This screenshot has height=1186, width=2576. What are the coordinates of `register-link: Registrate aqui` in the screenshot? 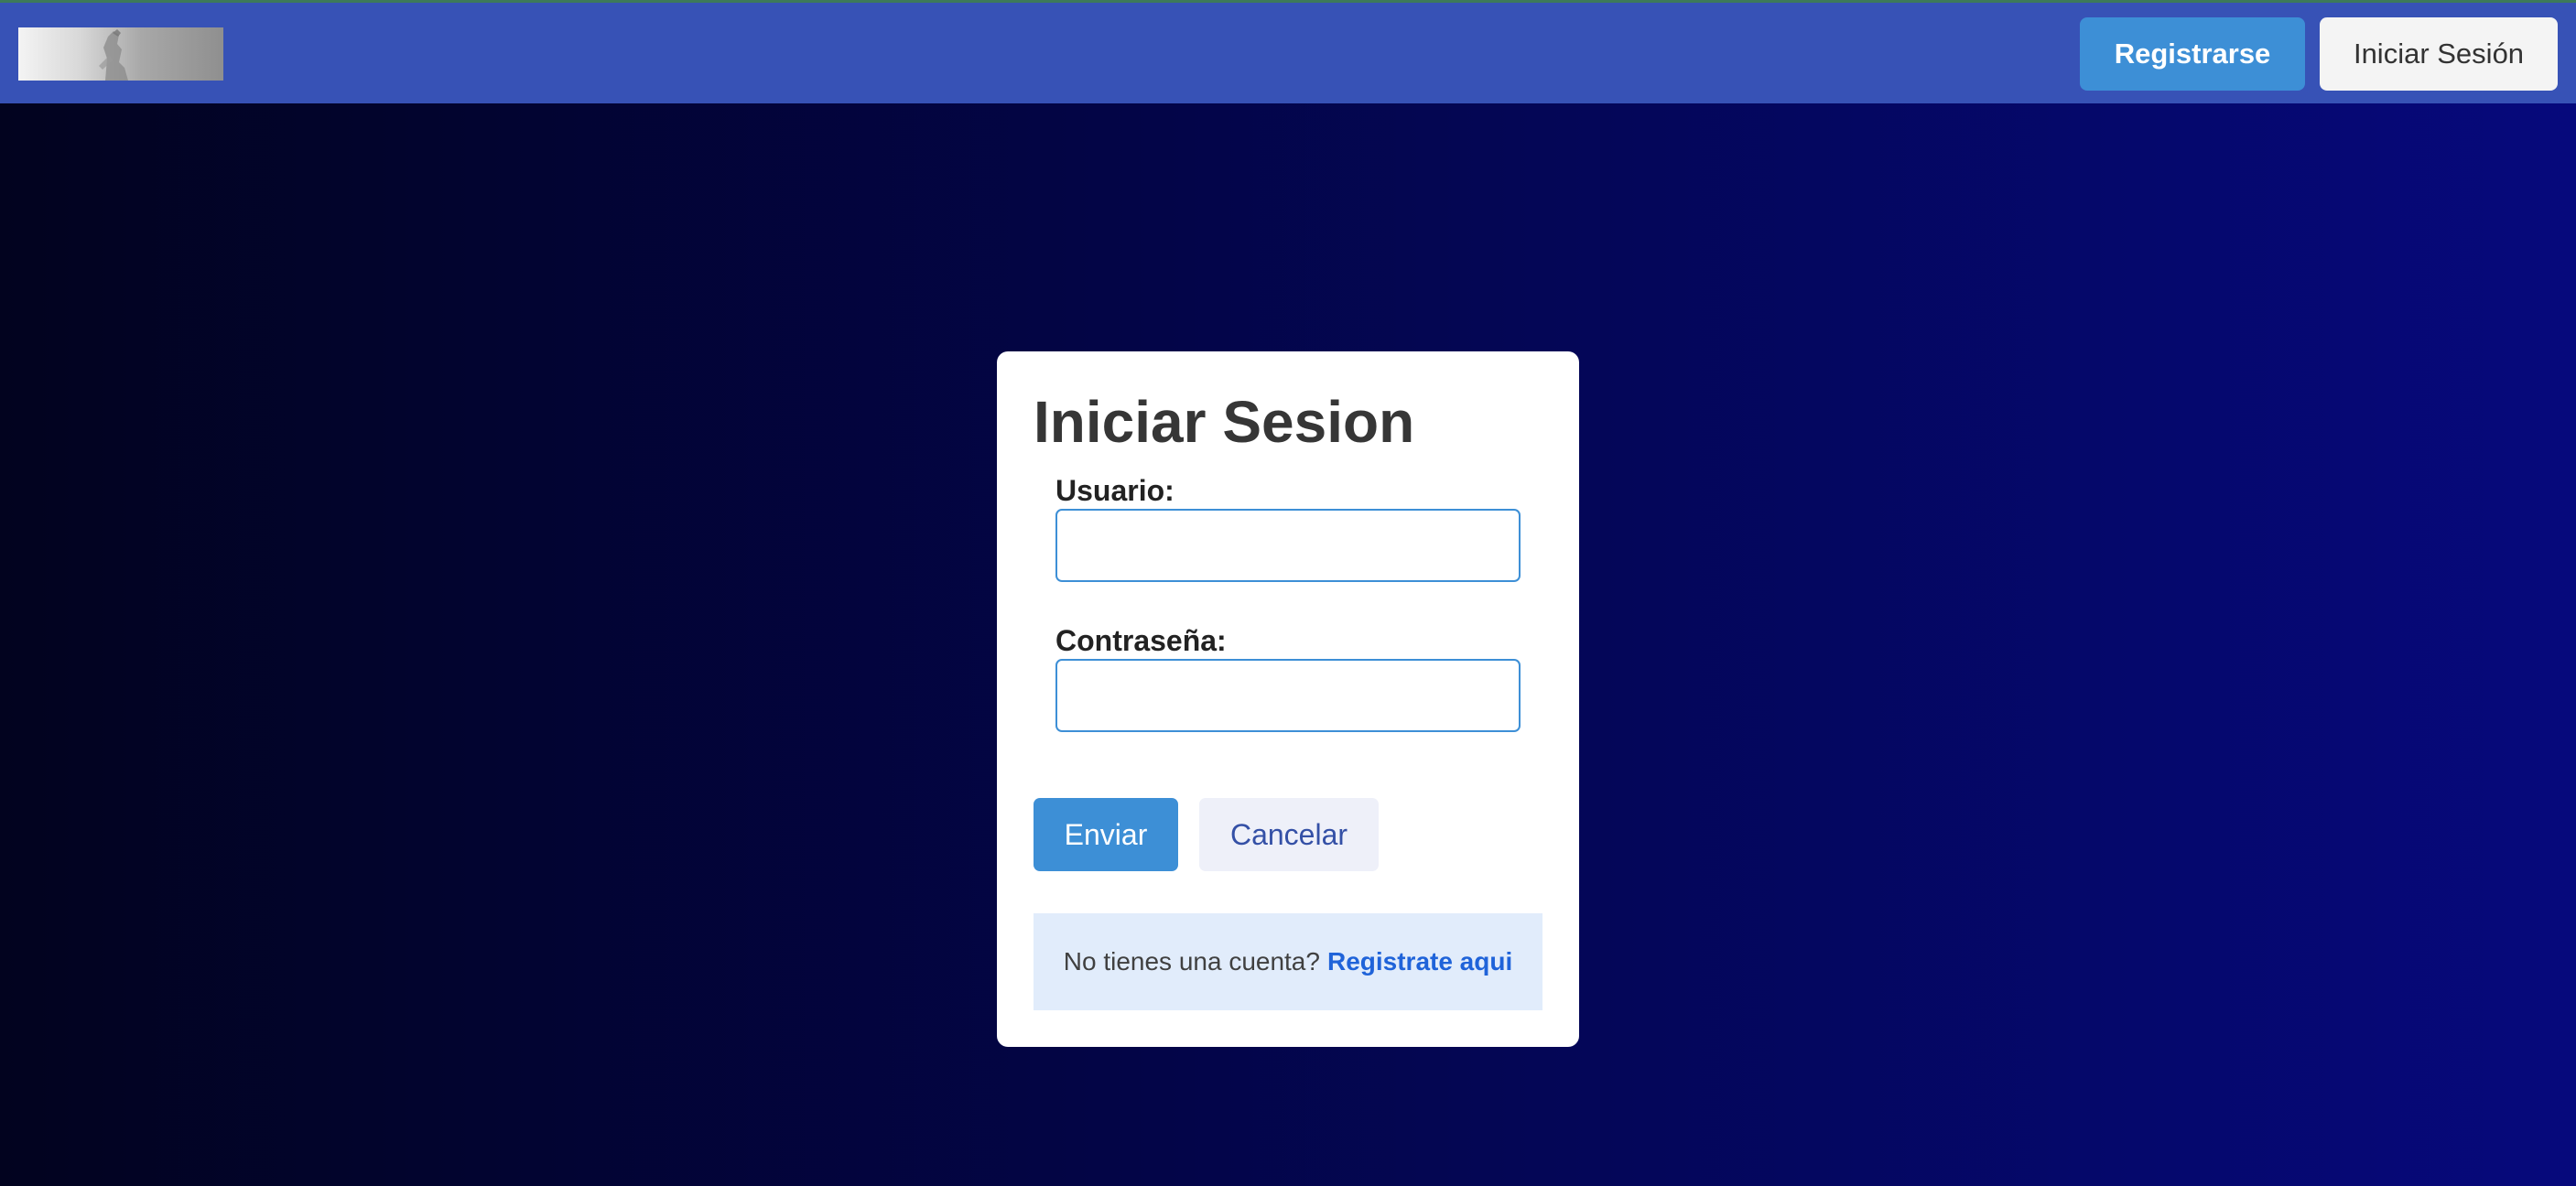 It's located at (1420, 961).